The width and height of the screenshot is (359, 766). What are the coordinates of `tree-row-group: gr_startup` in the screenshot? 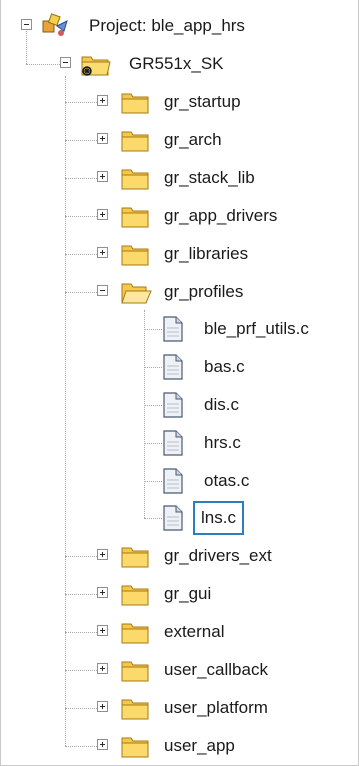 It's located at (180, 102).